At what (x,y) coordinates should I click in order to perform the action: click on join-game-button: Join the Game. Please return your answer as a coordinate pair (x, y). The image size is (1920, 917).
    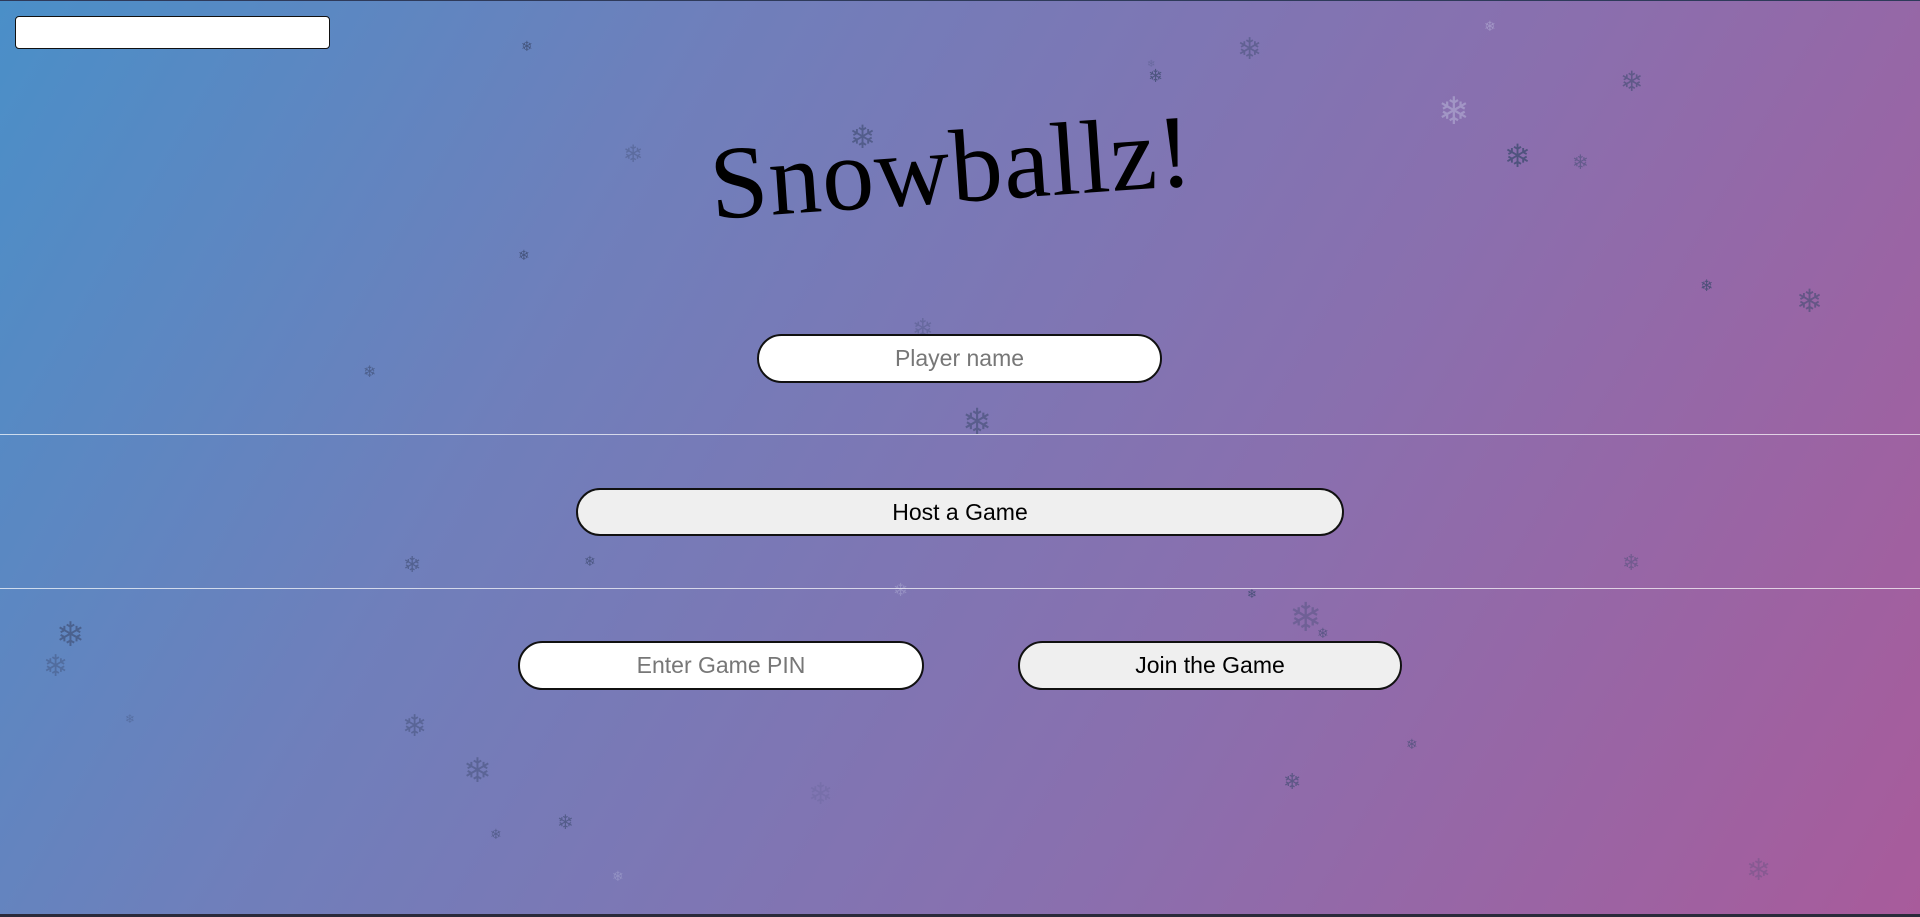
    Looking at the image, I should click on (1210, 665).